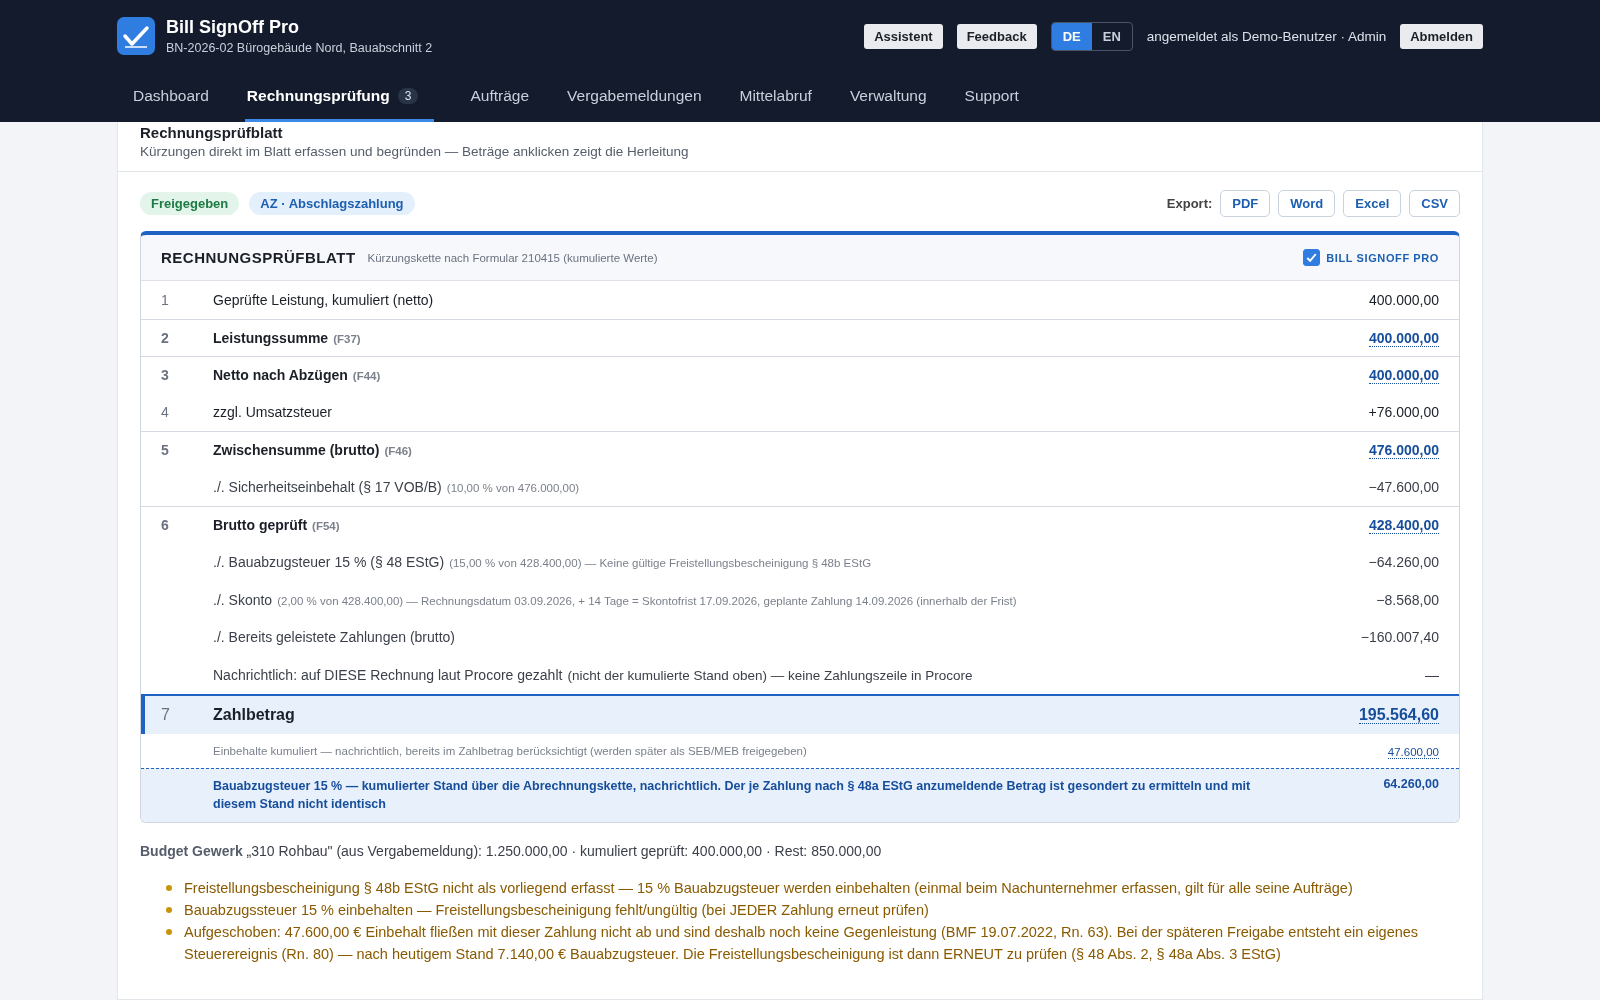  What do you see at coordinates (388, 674) in the screenshot?
I see `row-label: Nachrichtlich: auf DIESE Rechnung laut Procore gezahlt` at bounding box center [388, 674].